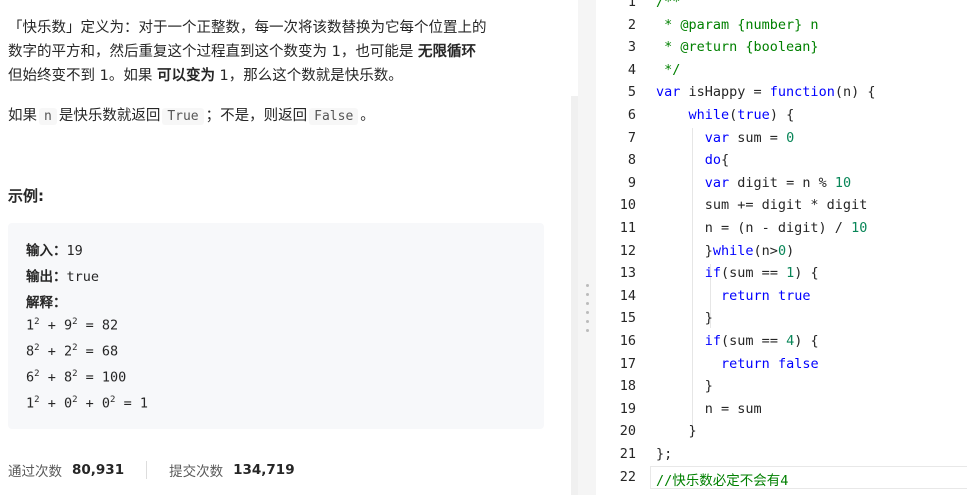 This screenshot has width=967, height=495. I want to click on code-line: if(sum == 4) {, so click(737, 341).